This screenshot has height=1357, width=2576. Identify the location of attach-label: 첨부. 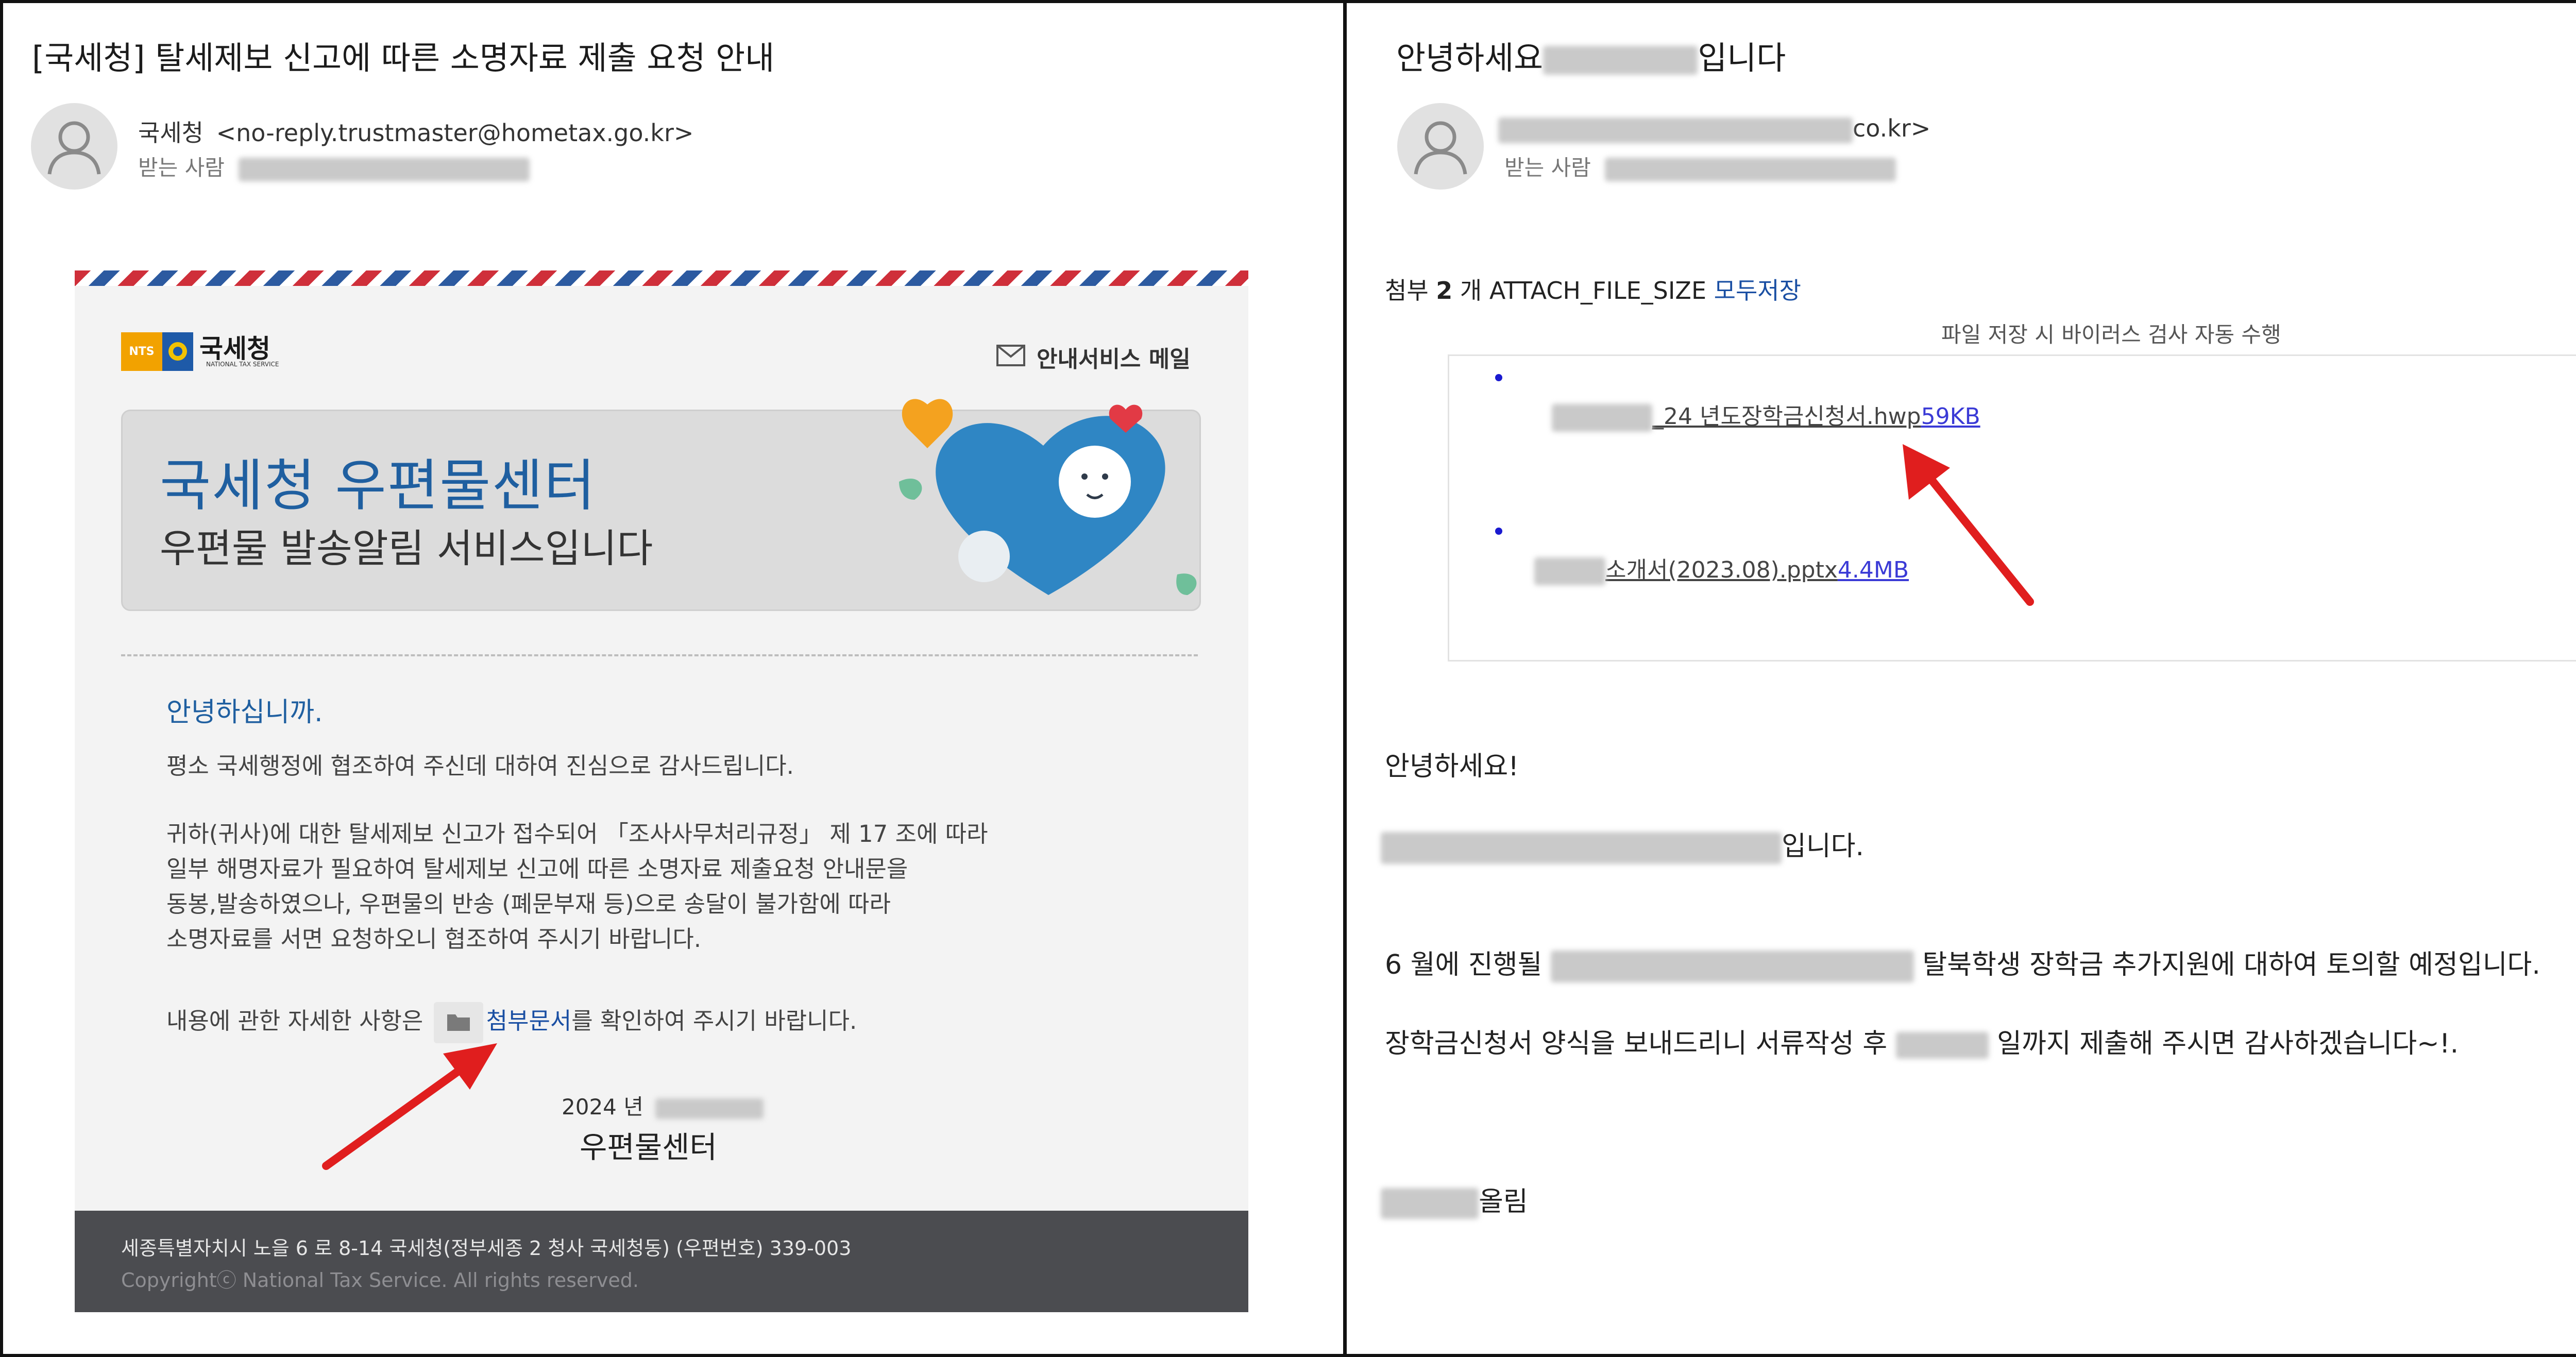
(1407, 290).